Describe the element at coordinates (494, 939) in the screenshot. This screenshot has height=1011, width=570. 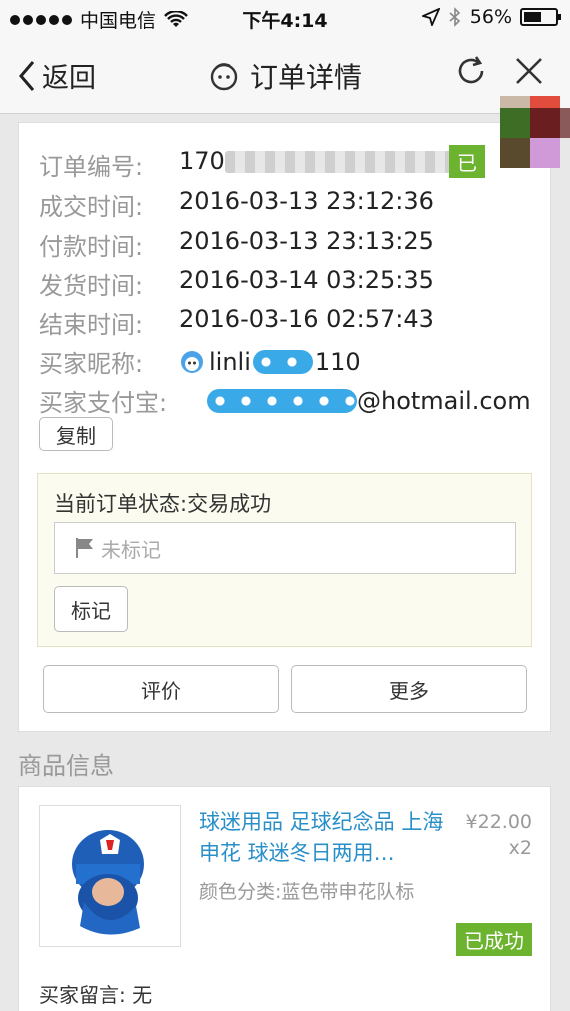
I see `product-status-tag: 已成功` at that location.